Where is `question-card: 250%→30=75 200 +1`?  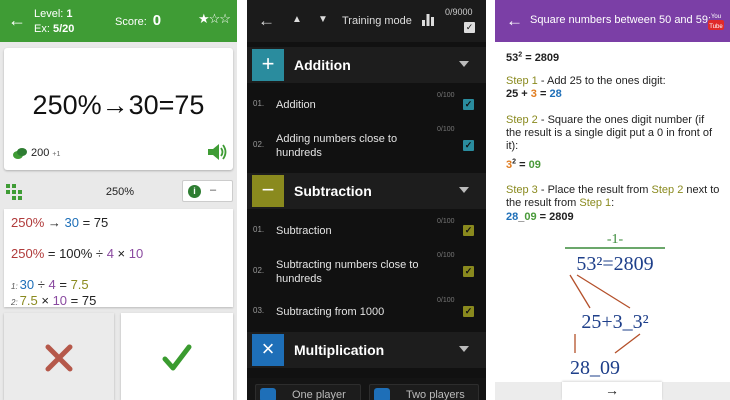 question-card: 250%→30=75 200 +1 is located at coordinates (118, 109).